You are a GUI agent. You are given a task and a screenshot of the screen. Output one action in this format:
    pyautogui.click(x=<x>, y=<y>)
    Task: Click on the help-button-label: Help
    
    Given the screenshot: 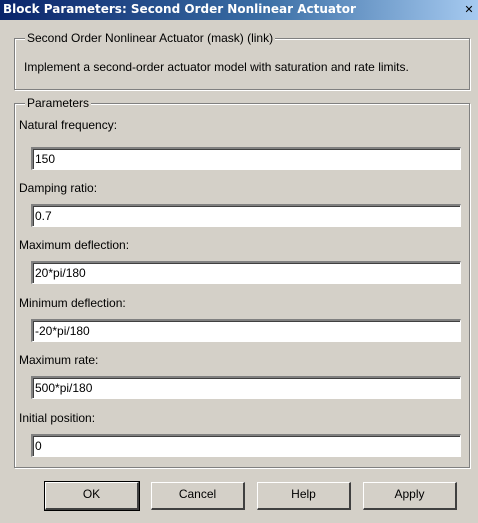 What is the action you would take?
    pyautogui.click(x=303, y=494)
    